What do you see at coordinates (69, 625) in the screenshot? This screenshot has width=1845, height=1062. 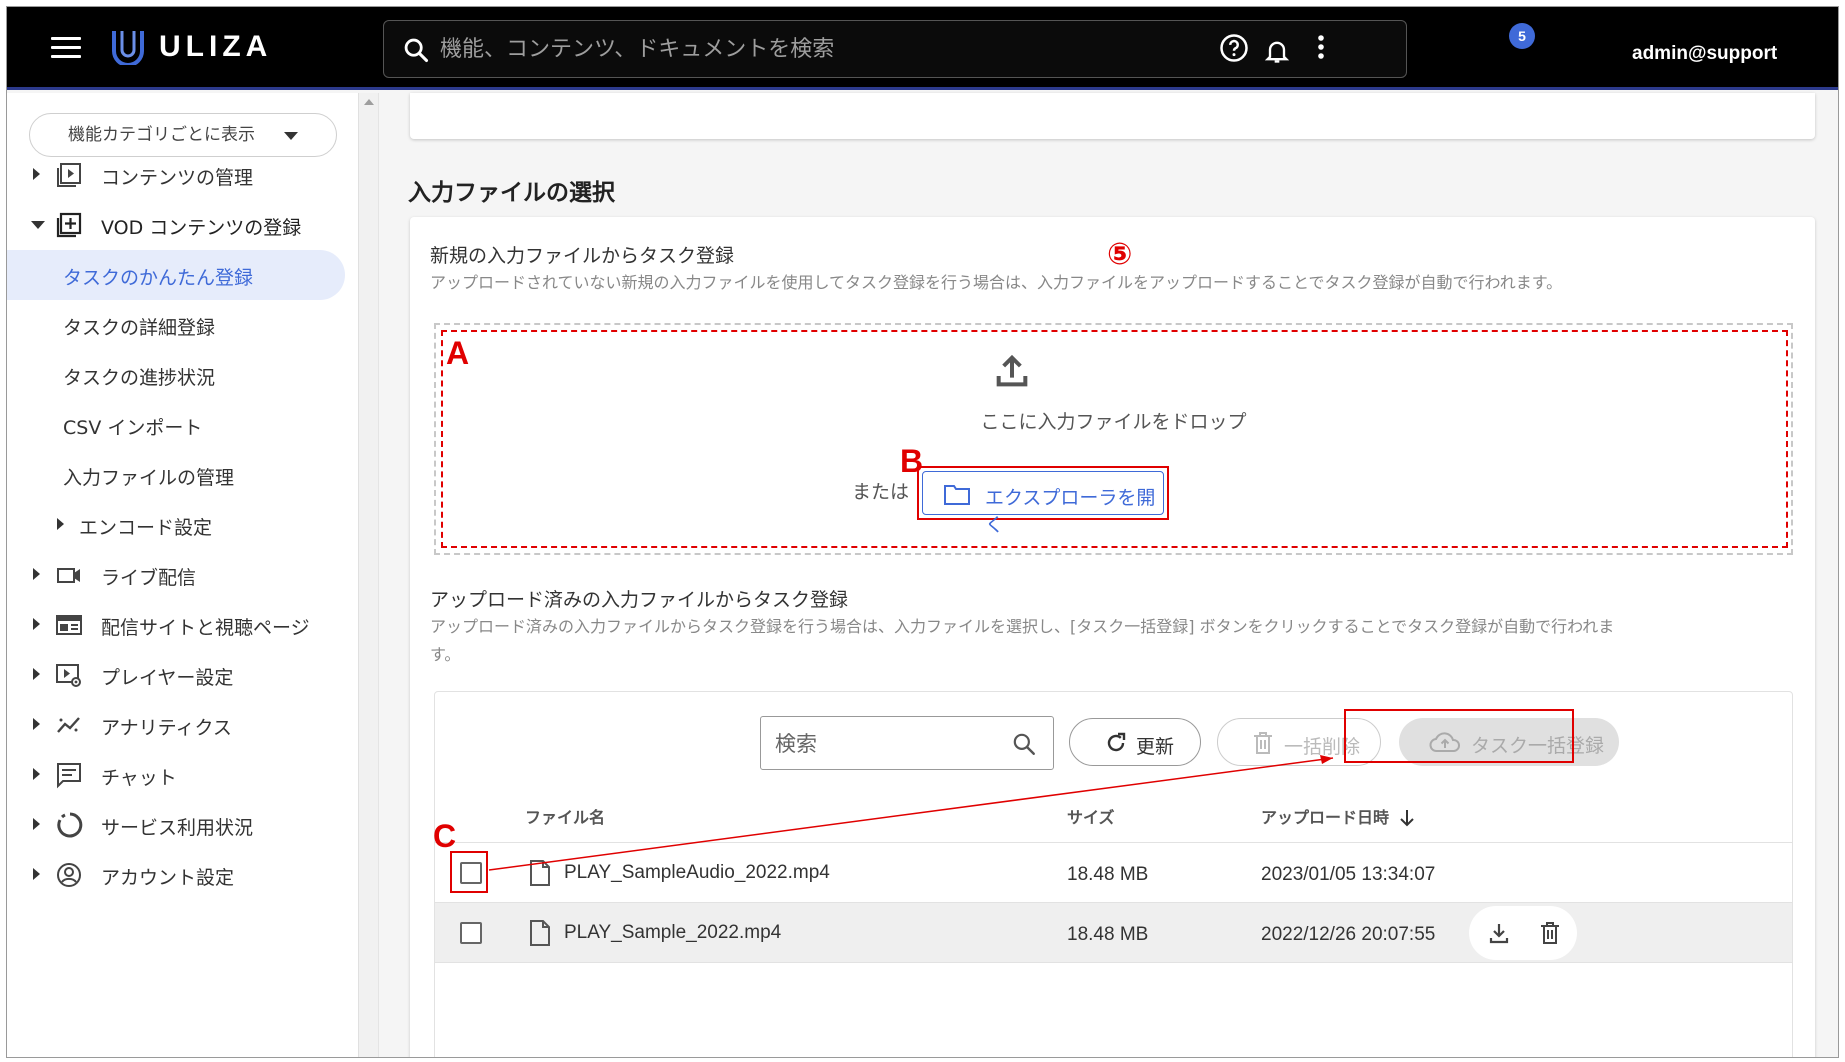 I see `web-page-icon` at bounding box center [69, 625].